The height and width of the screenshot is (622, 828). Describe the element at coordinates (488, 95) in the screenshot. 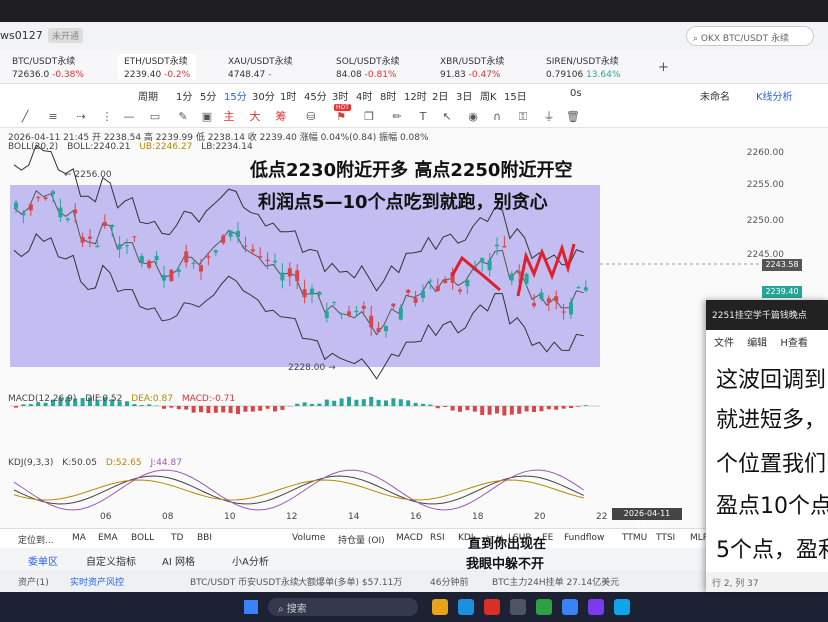

I see `interval-周K: 周K` at that location.